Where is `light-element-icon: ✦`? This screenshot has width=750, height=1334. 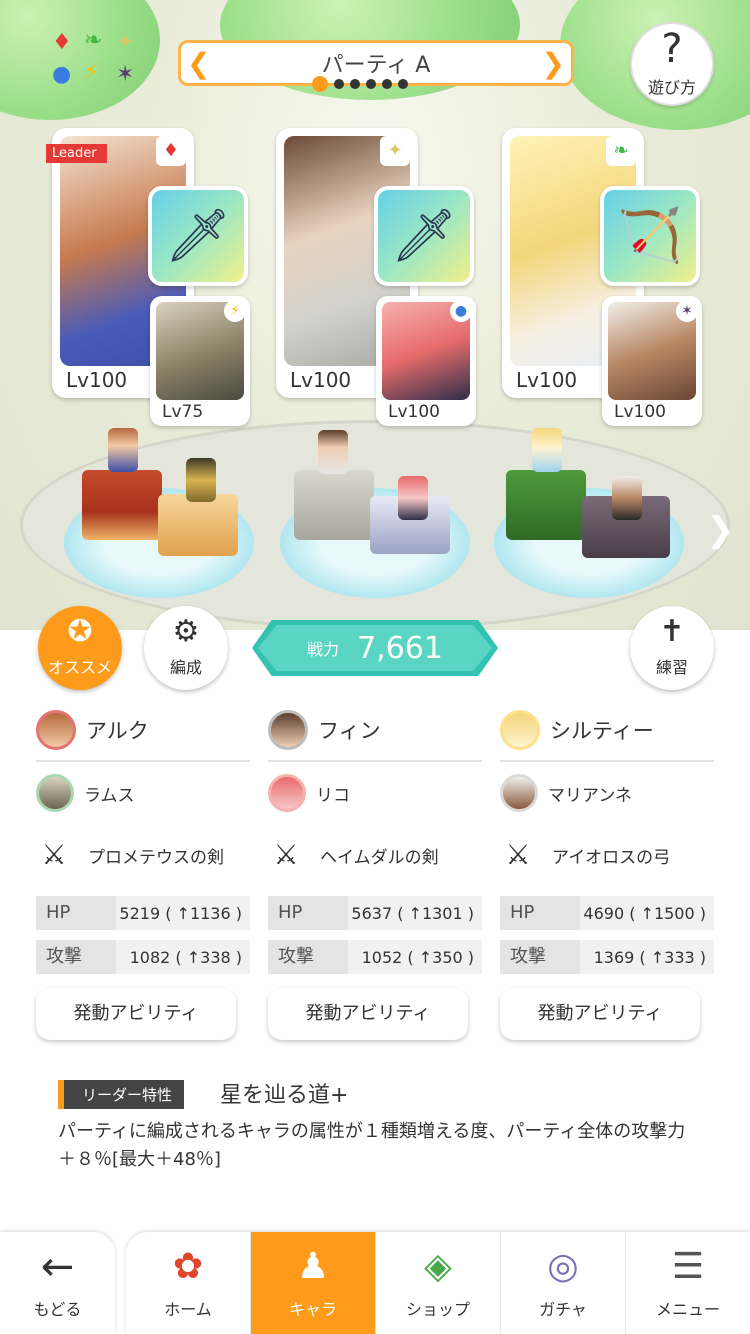 light-element-icon: ✦ is located at coordinates (395, 151).